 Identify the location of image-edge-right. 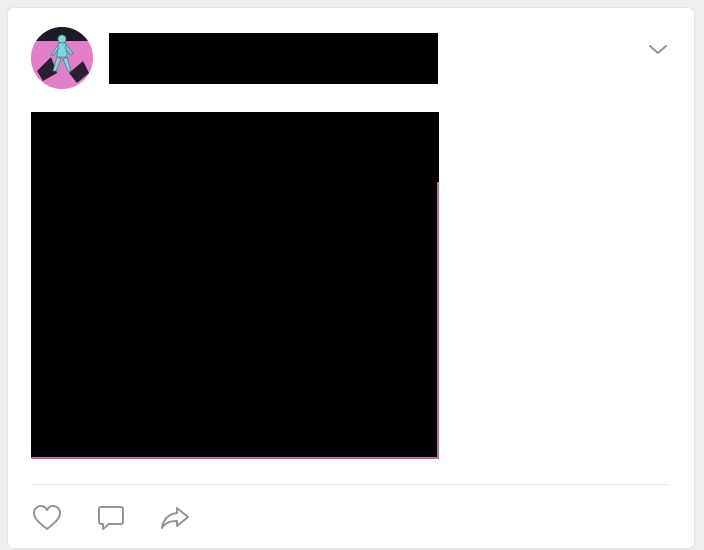
(438, 320).